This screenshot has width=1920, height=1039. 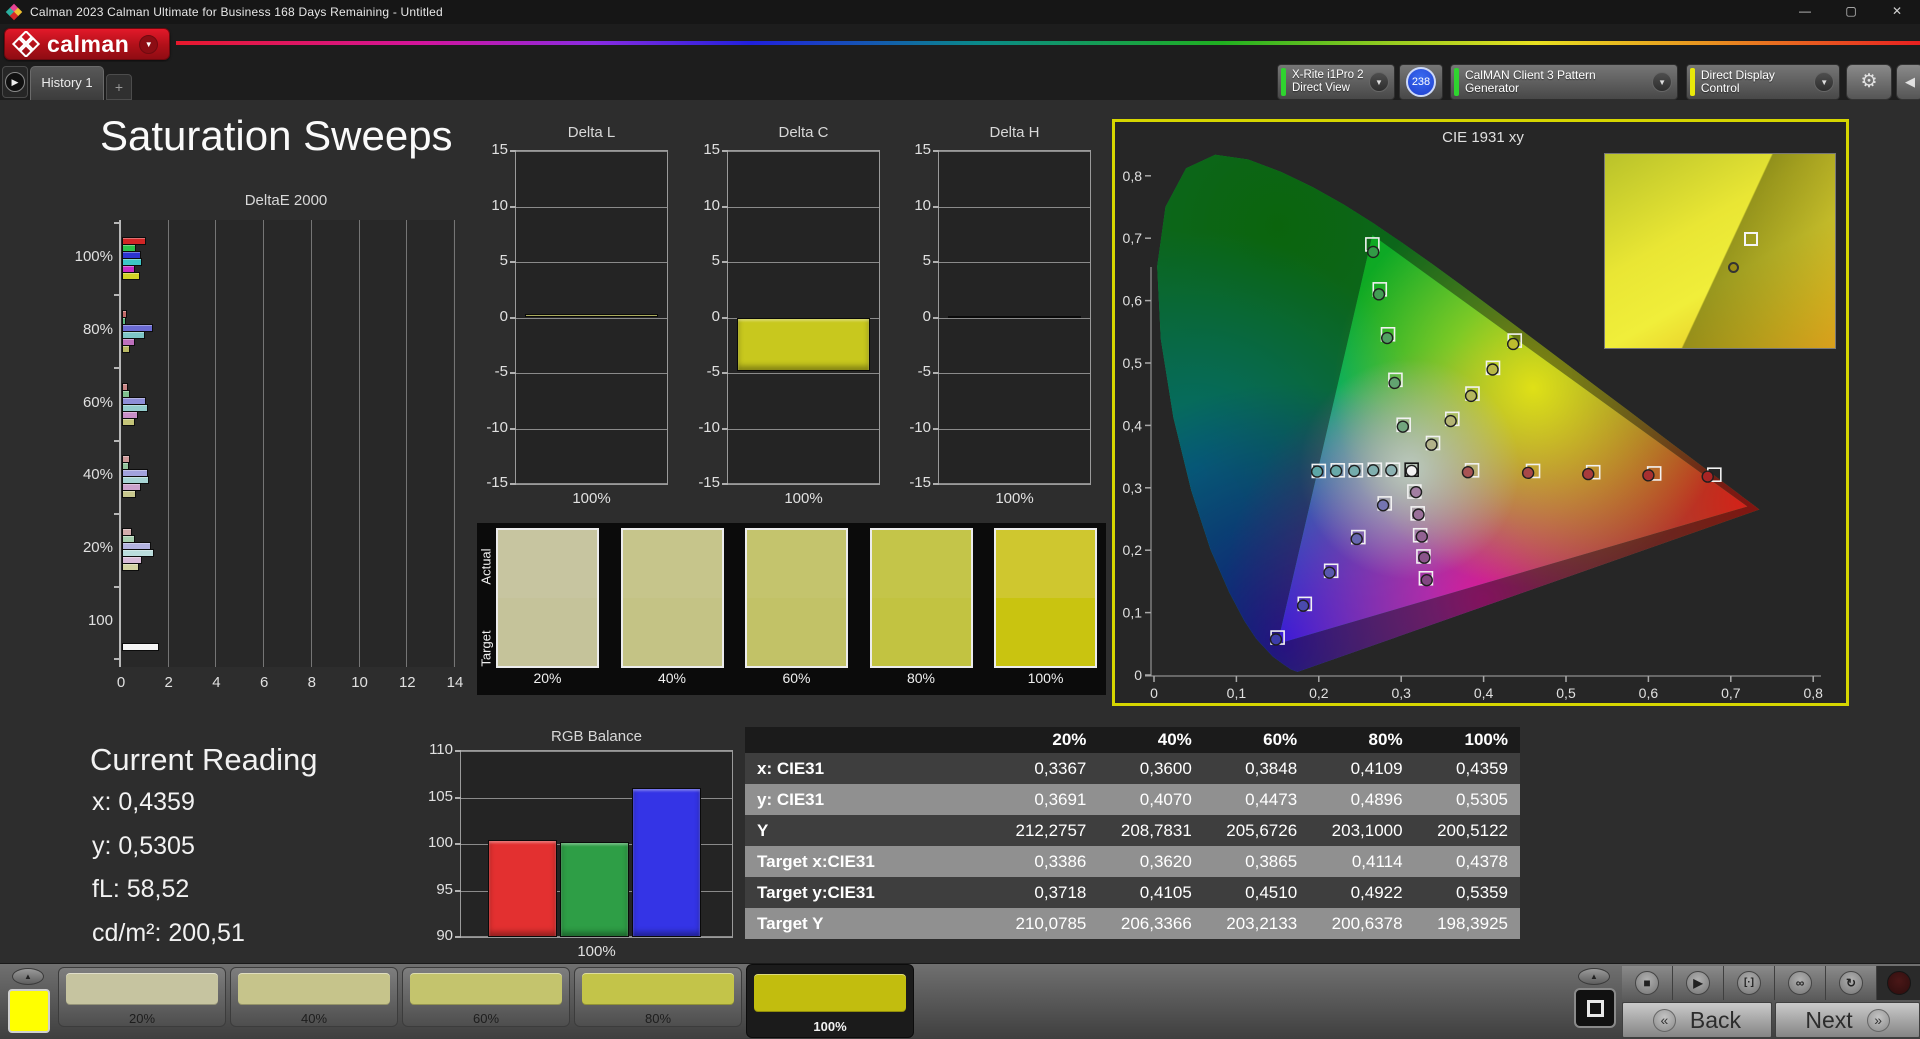 I want to click on deltae-group-label: 20%, so click(x=97, y=548).